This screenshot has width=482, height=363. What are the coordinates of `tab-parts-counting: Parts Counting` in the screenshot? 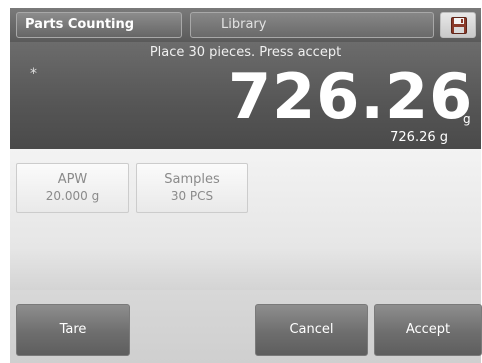 It's located at (99, 25).